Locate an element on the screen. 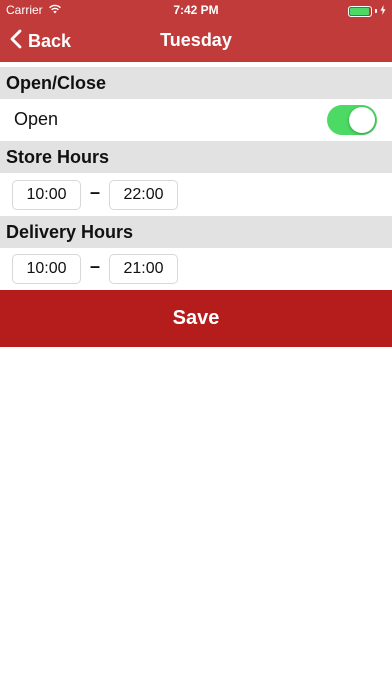  open-row: Open is located at coordinates (196, 120).